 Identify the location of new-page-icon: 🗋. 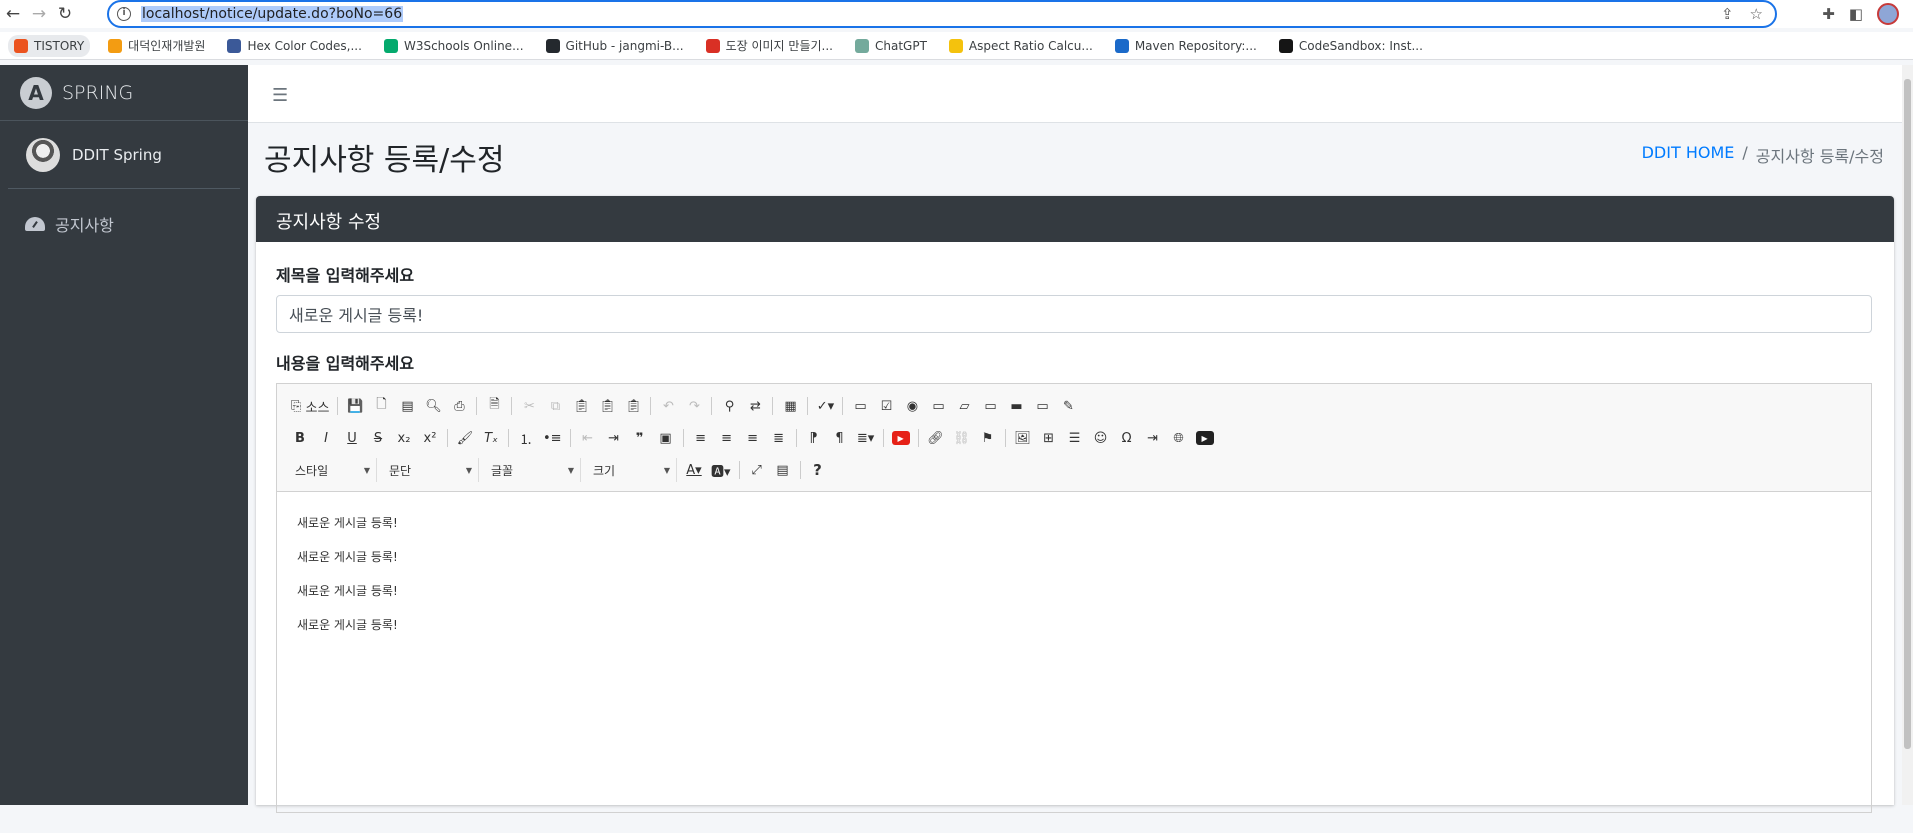
(381, 406).